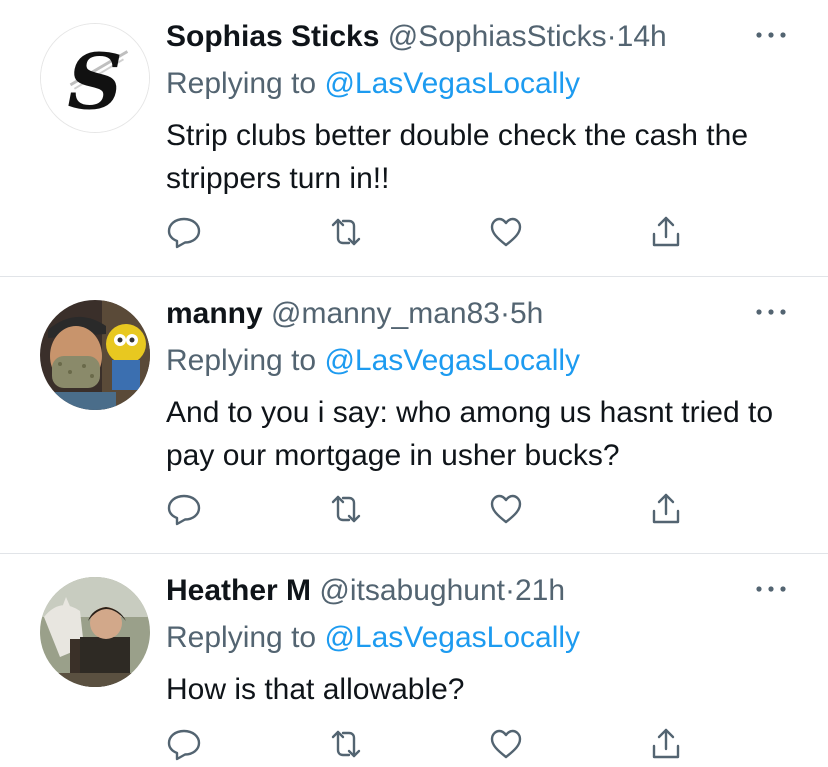 The width and height of the screenshot is (828, 767). I want to click on tweet-header: Sophias Sticks @SophiasSticks·14h, so click(416, 37).